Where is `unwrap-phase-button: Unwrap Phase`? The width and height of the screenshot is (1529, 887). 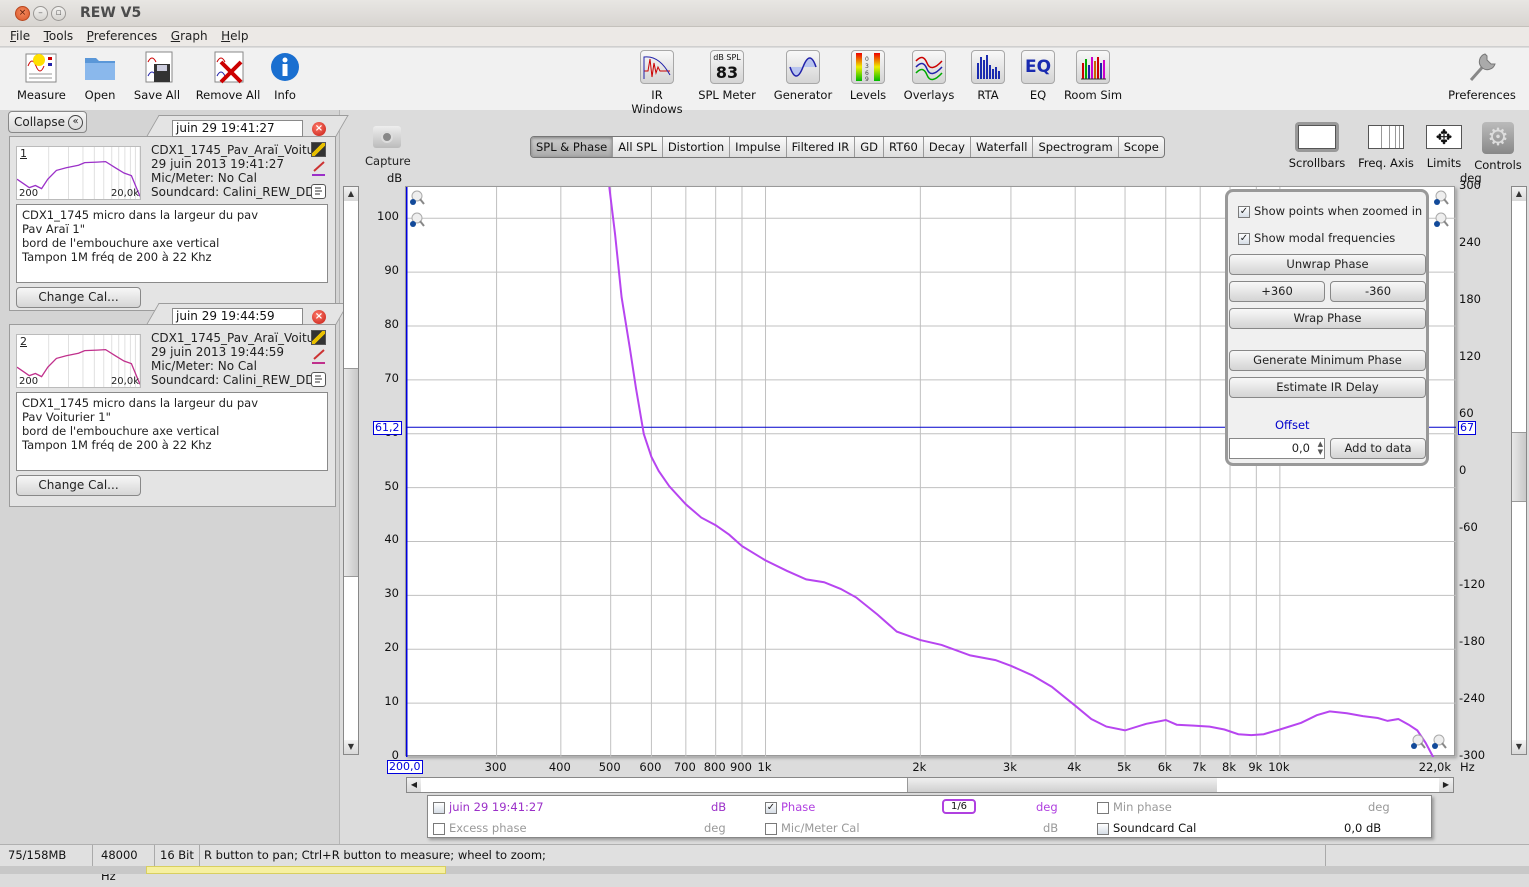 unwrap-phase-button: Unwrap Phase is located at coordinates (1327, 264).